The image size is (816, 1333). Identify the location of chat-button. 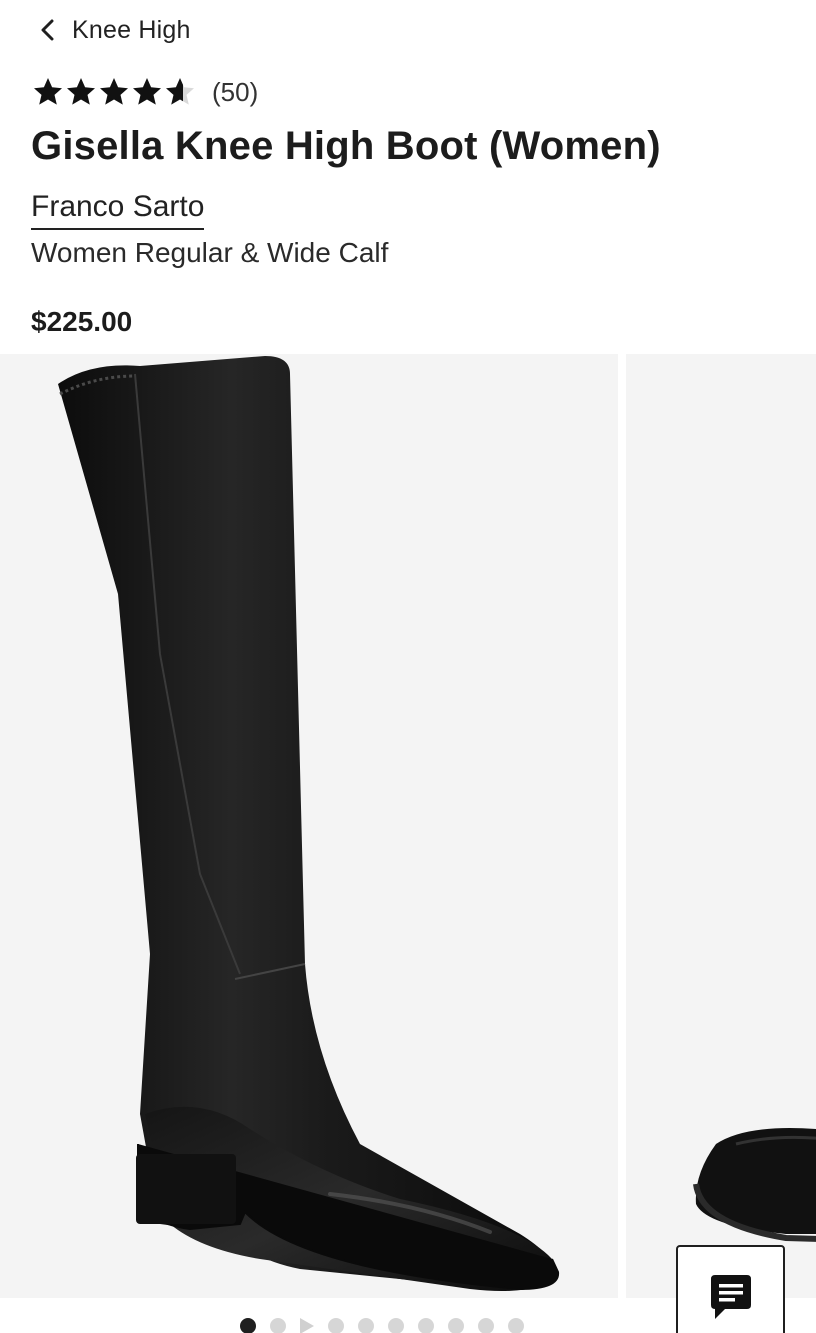
(730, 1289).